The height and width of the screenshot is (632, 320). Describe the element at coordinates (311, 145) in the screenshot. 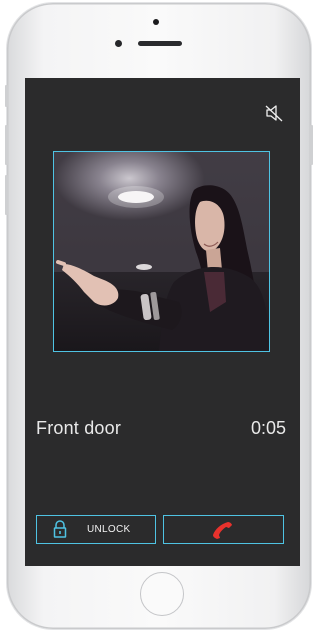

I see `power-button` at that location.